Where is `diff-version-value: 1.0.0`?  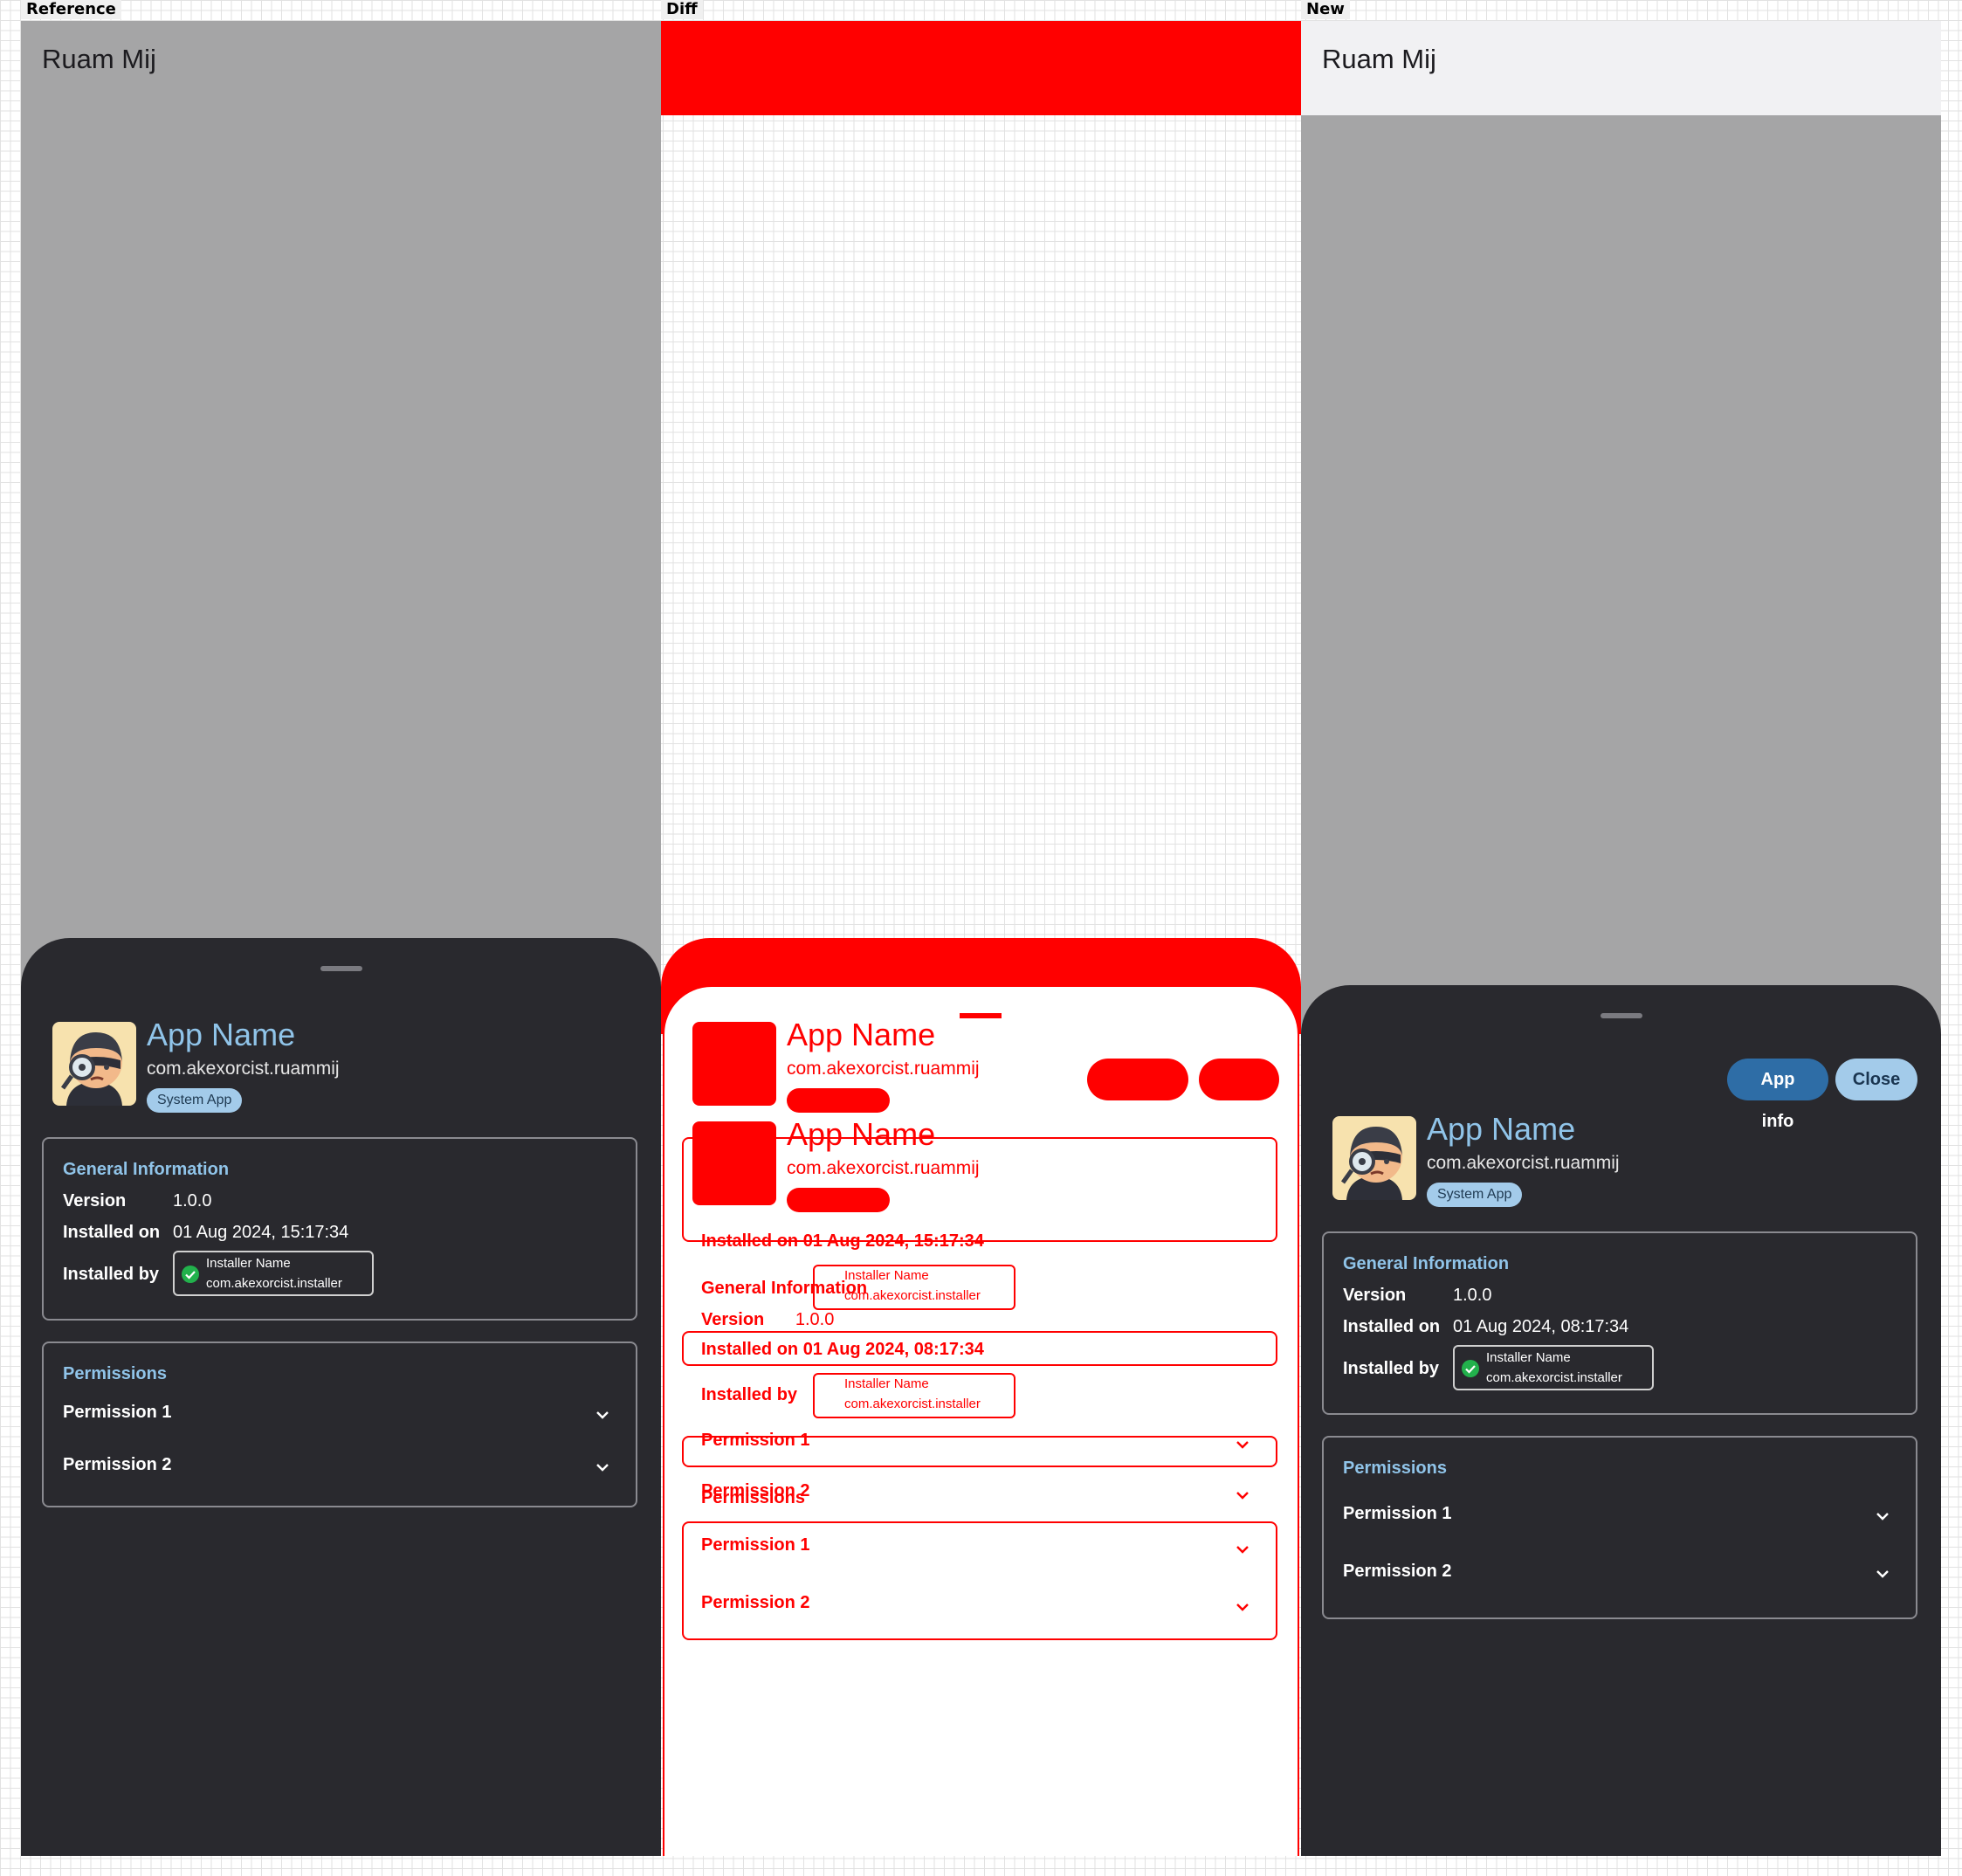
diff-version-value: 1.0.0 is located at coordinates (815, 1320).